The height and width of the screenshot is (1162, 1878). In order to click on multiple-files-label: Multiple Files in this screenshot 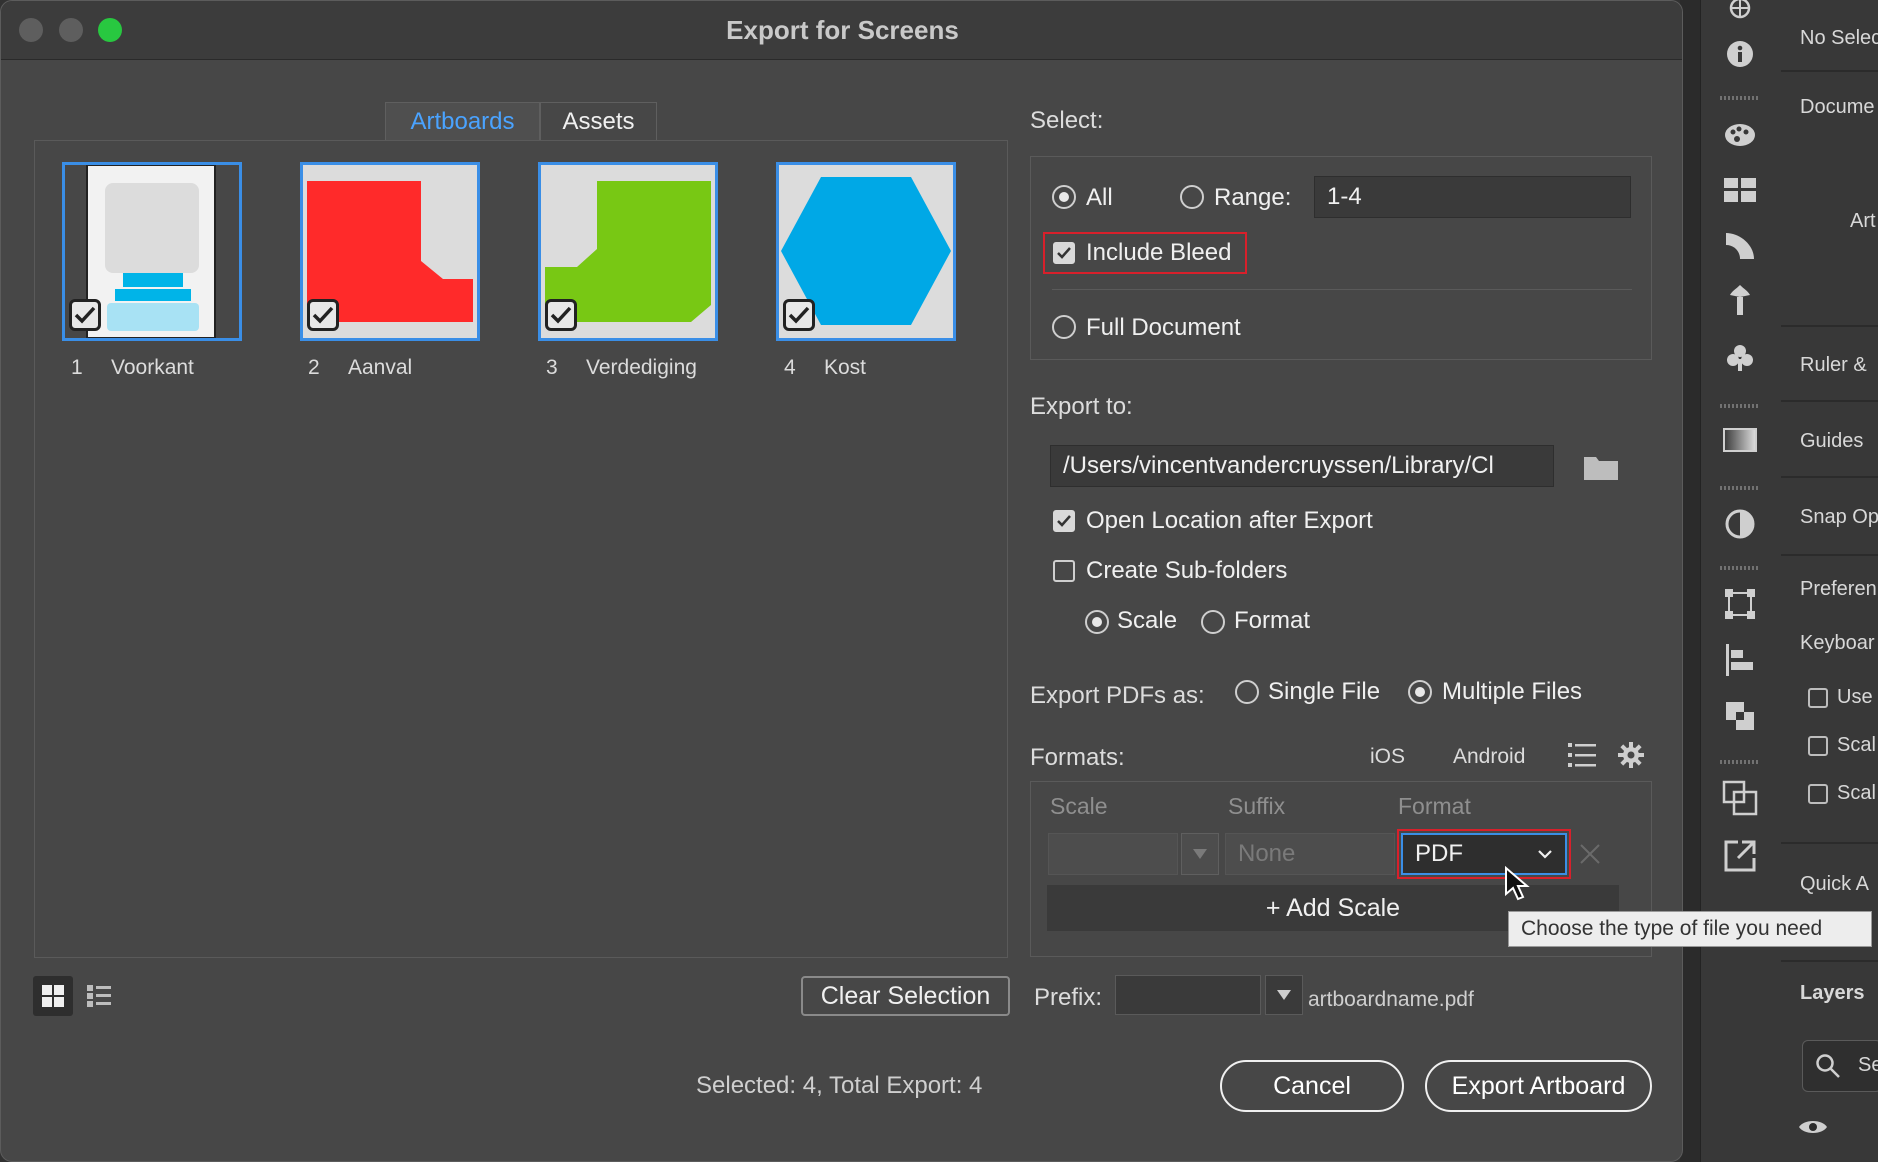, I will do `click(1512, 691)`.